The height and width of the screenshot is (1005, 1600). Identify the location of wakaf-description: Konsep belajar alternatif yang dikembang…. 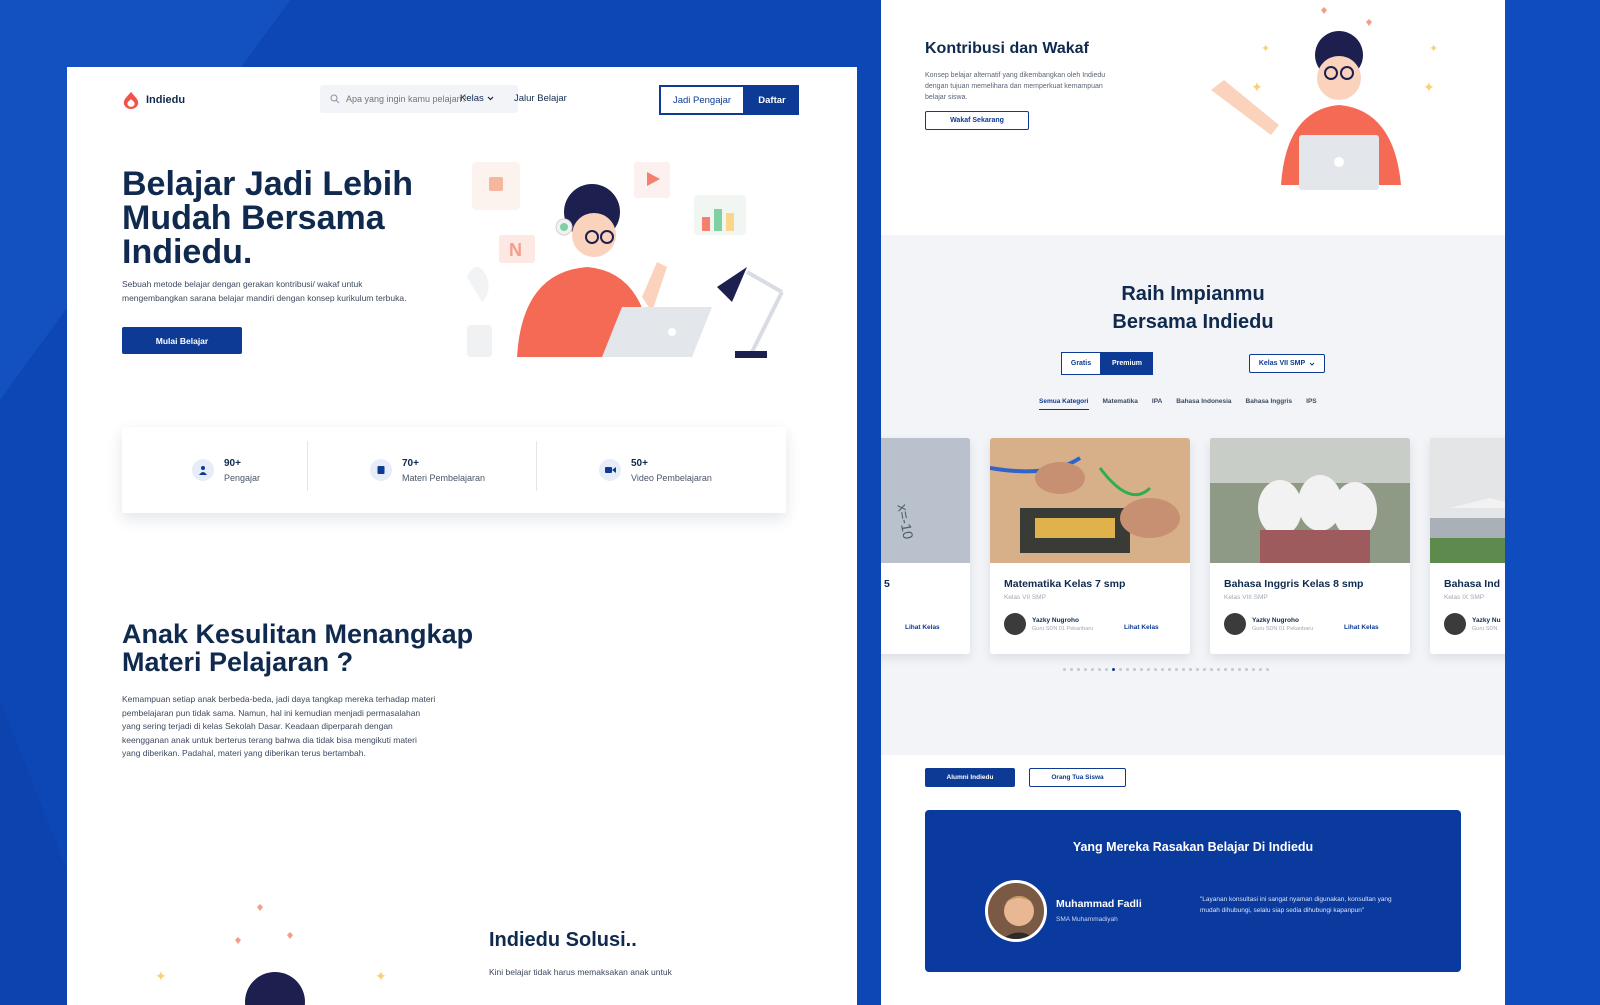
(1015, 86).